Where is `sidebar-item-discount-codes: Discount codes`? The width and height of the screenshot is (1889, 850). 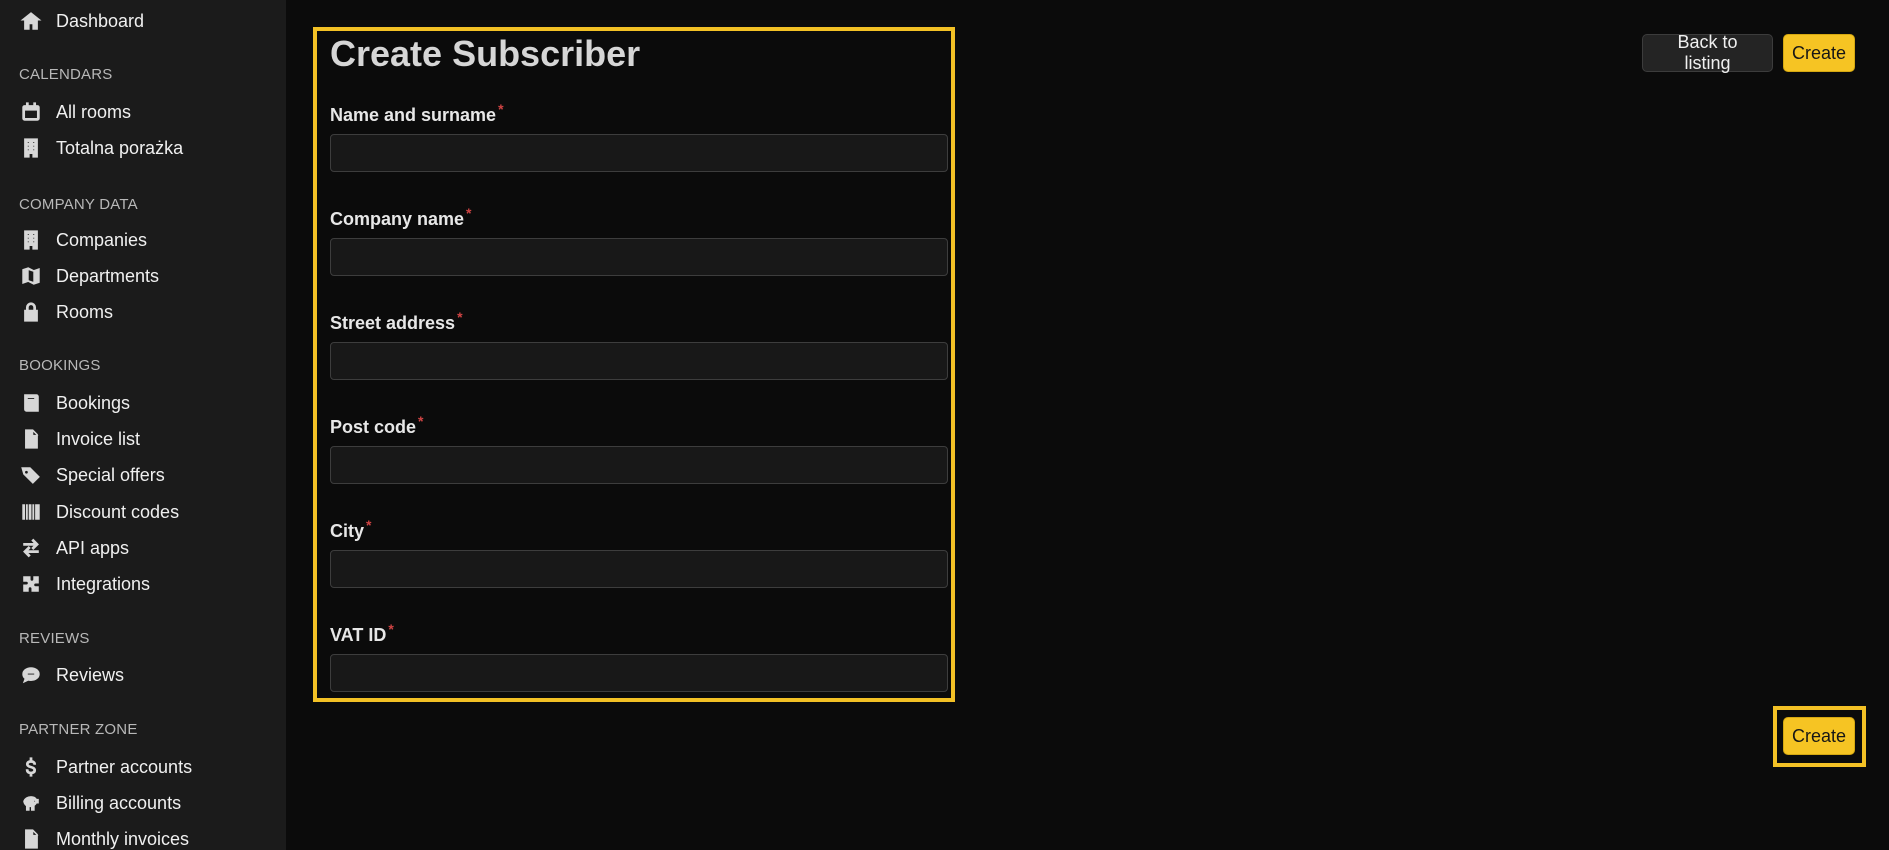
sidebar-item-discount-codes: Discount codes is located at coordinates (144, 512).